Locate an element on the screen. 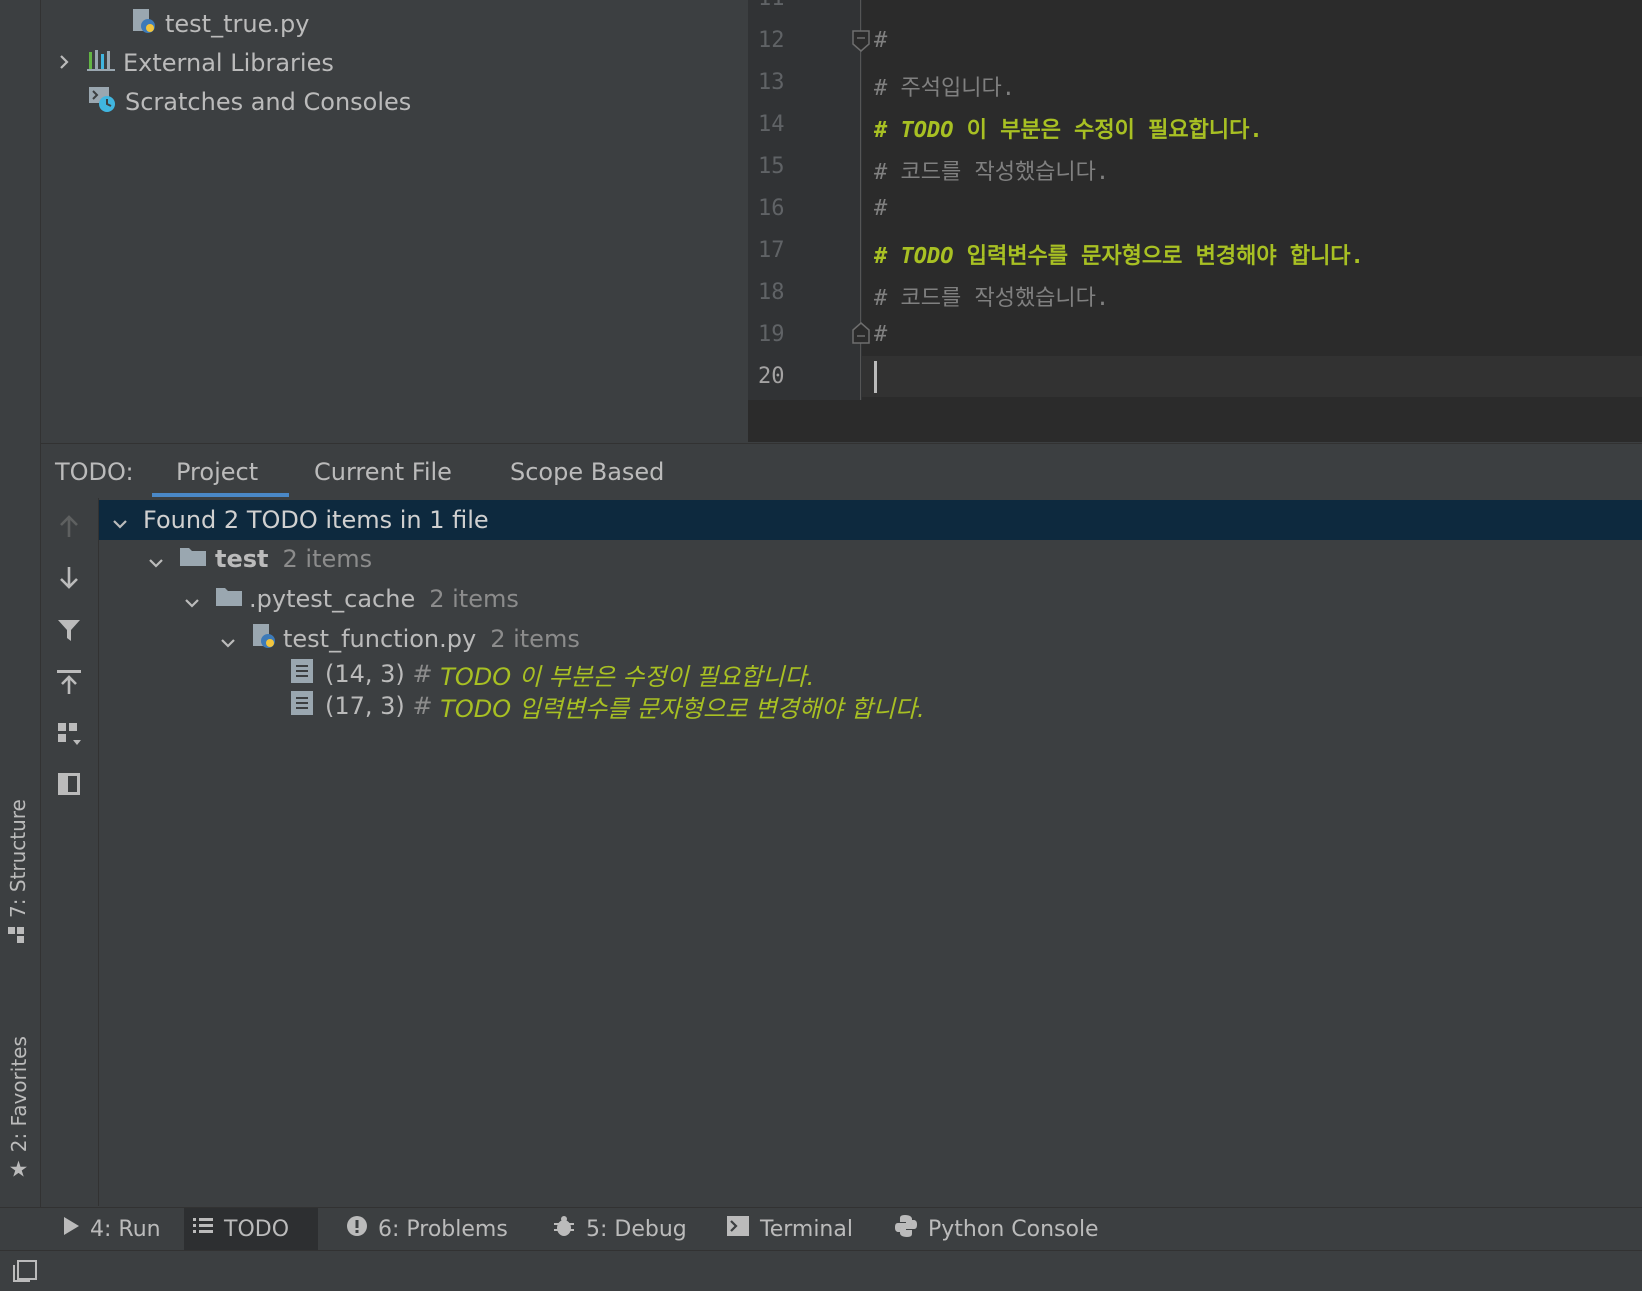 The image size is (1642, 1291). chevron-right-icon is located at coordinates (64, 63).